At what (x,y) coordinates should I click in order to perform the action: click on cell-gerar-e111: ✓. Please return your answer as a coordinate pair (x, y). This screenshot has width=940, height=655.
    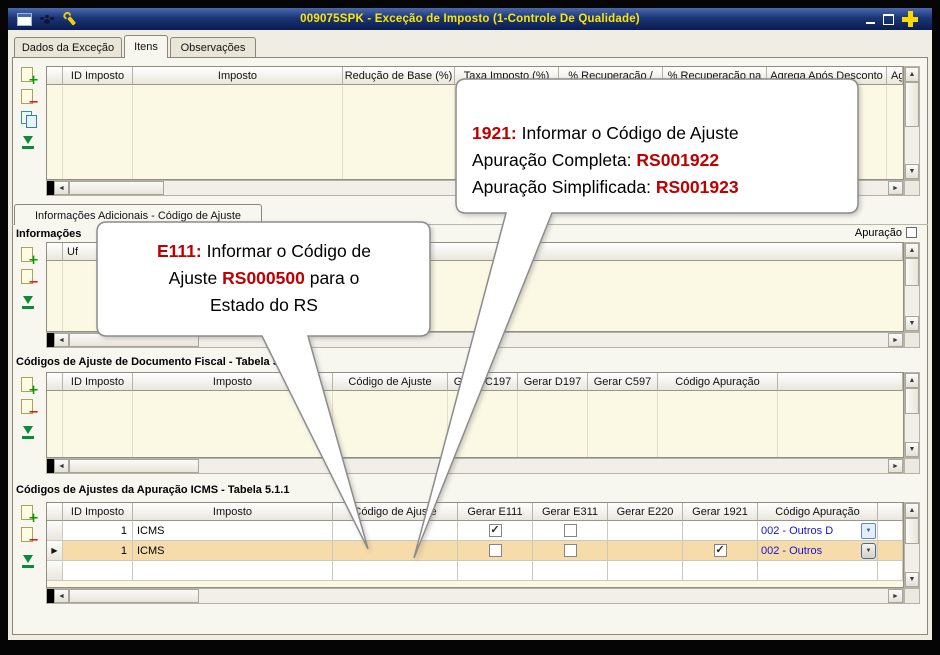
    Looking at the image, I should click on (495, 531).